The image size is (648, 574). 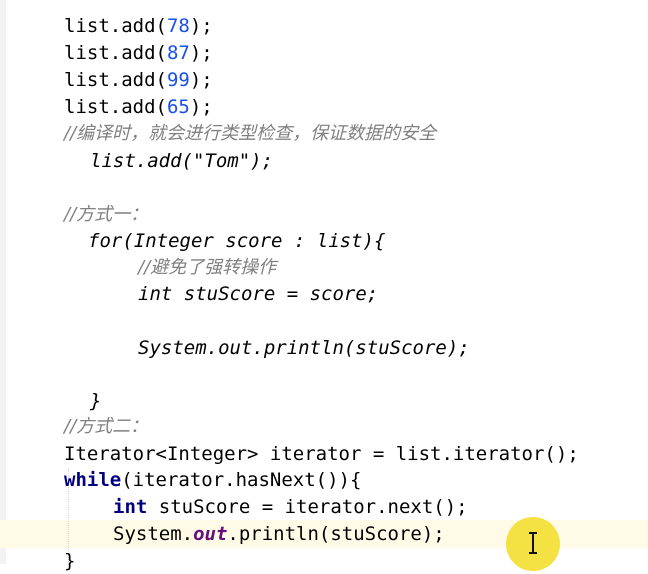 I want to click on code-line: while(iterator.hasNext()){, so click(x=213, y=480).